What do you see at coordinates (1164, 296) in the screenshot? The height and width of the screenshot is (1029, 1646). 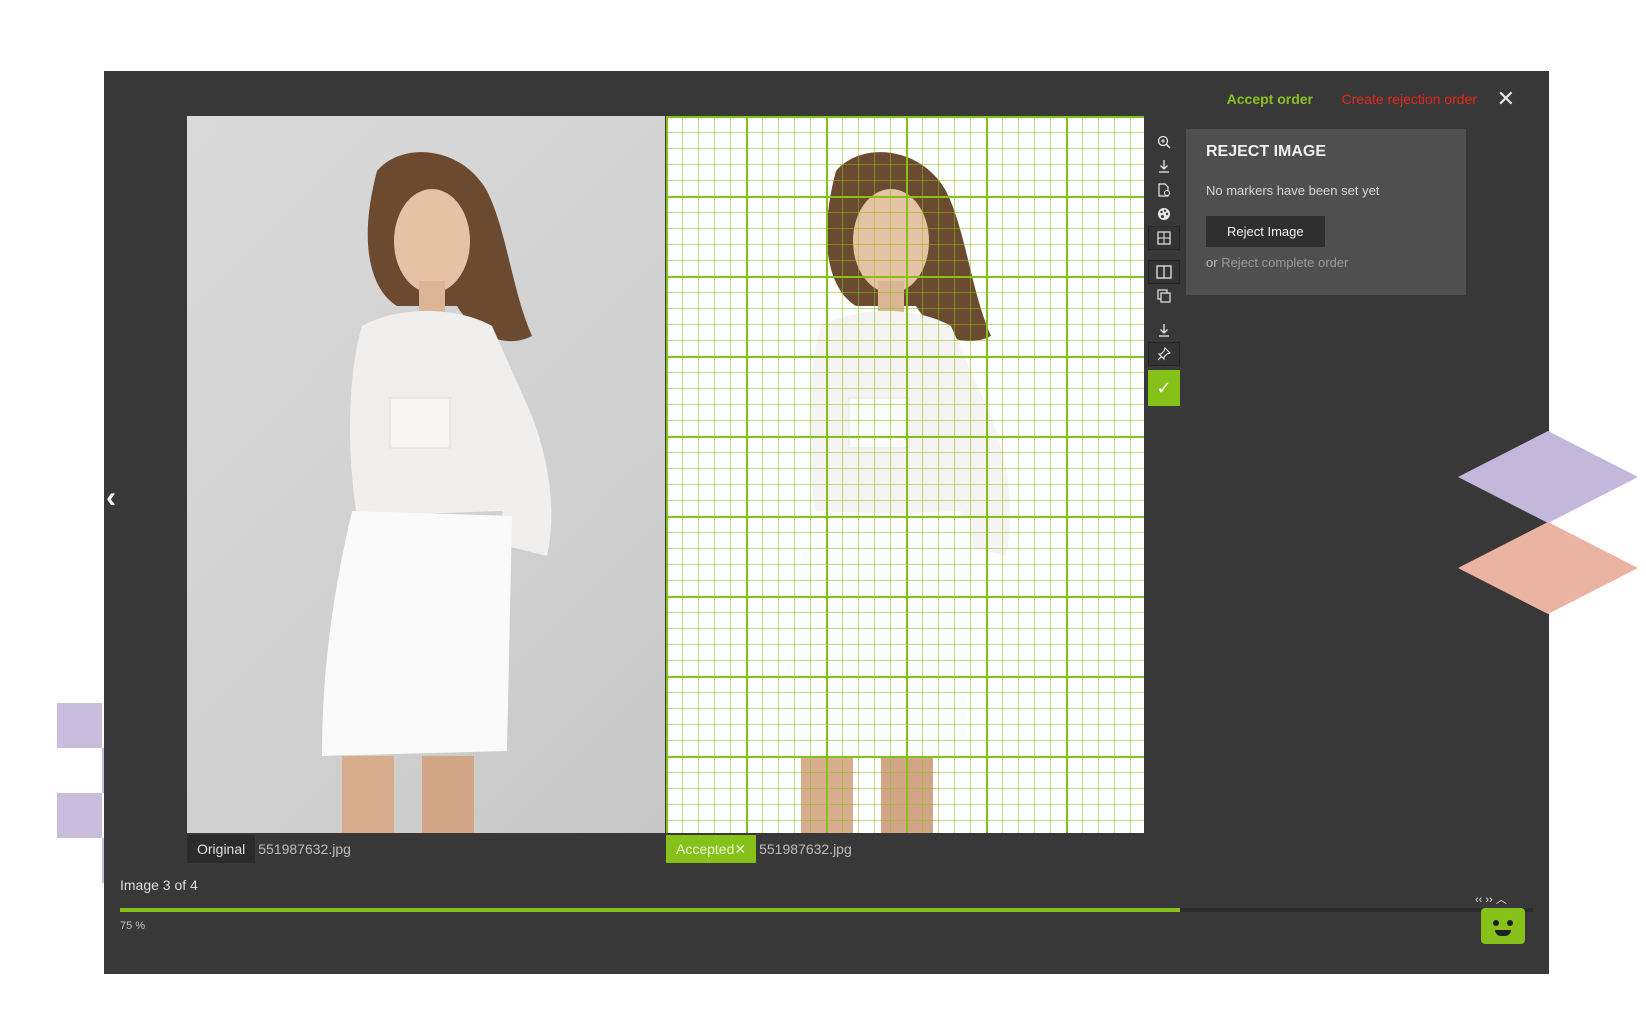 I see `overlay-view-icon` at bounding box center [1164, 296].